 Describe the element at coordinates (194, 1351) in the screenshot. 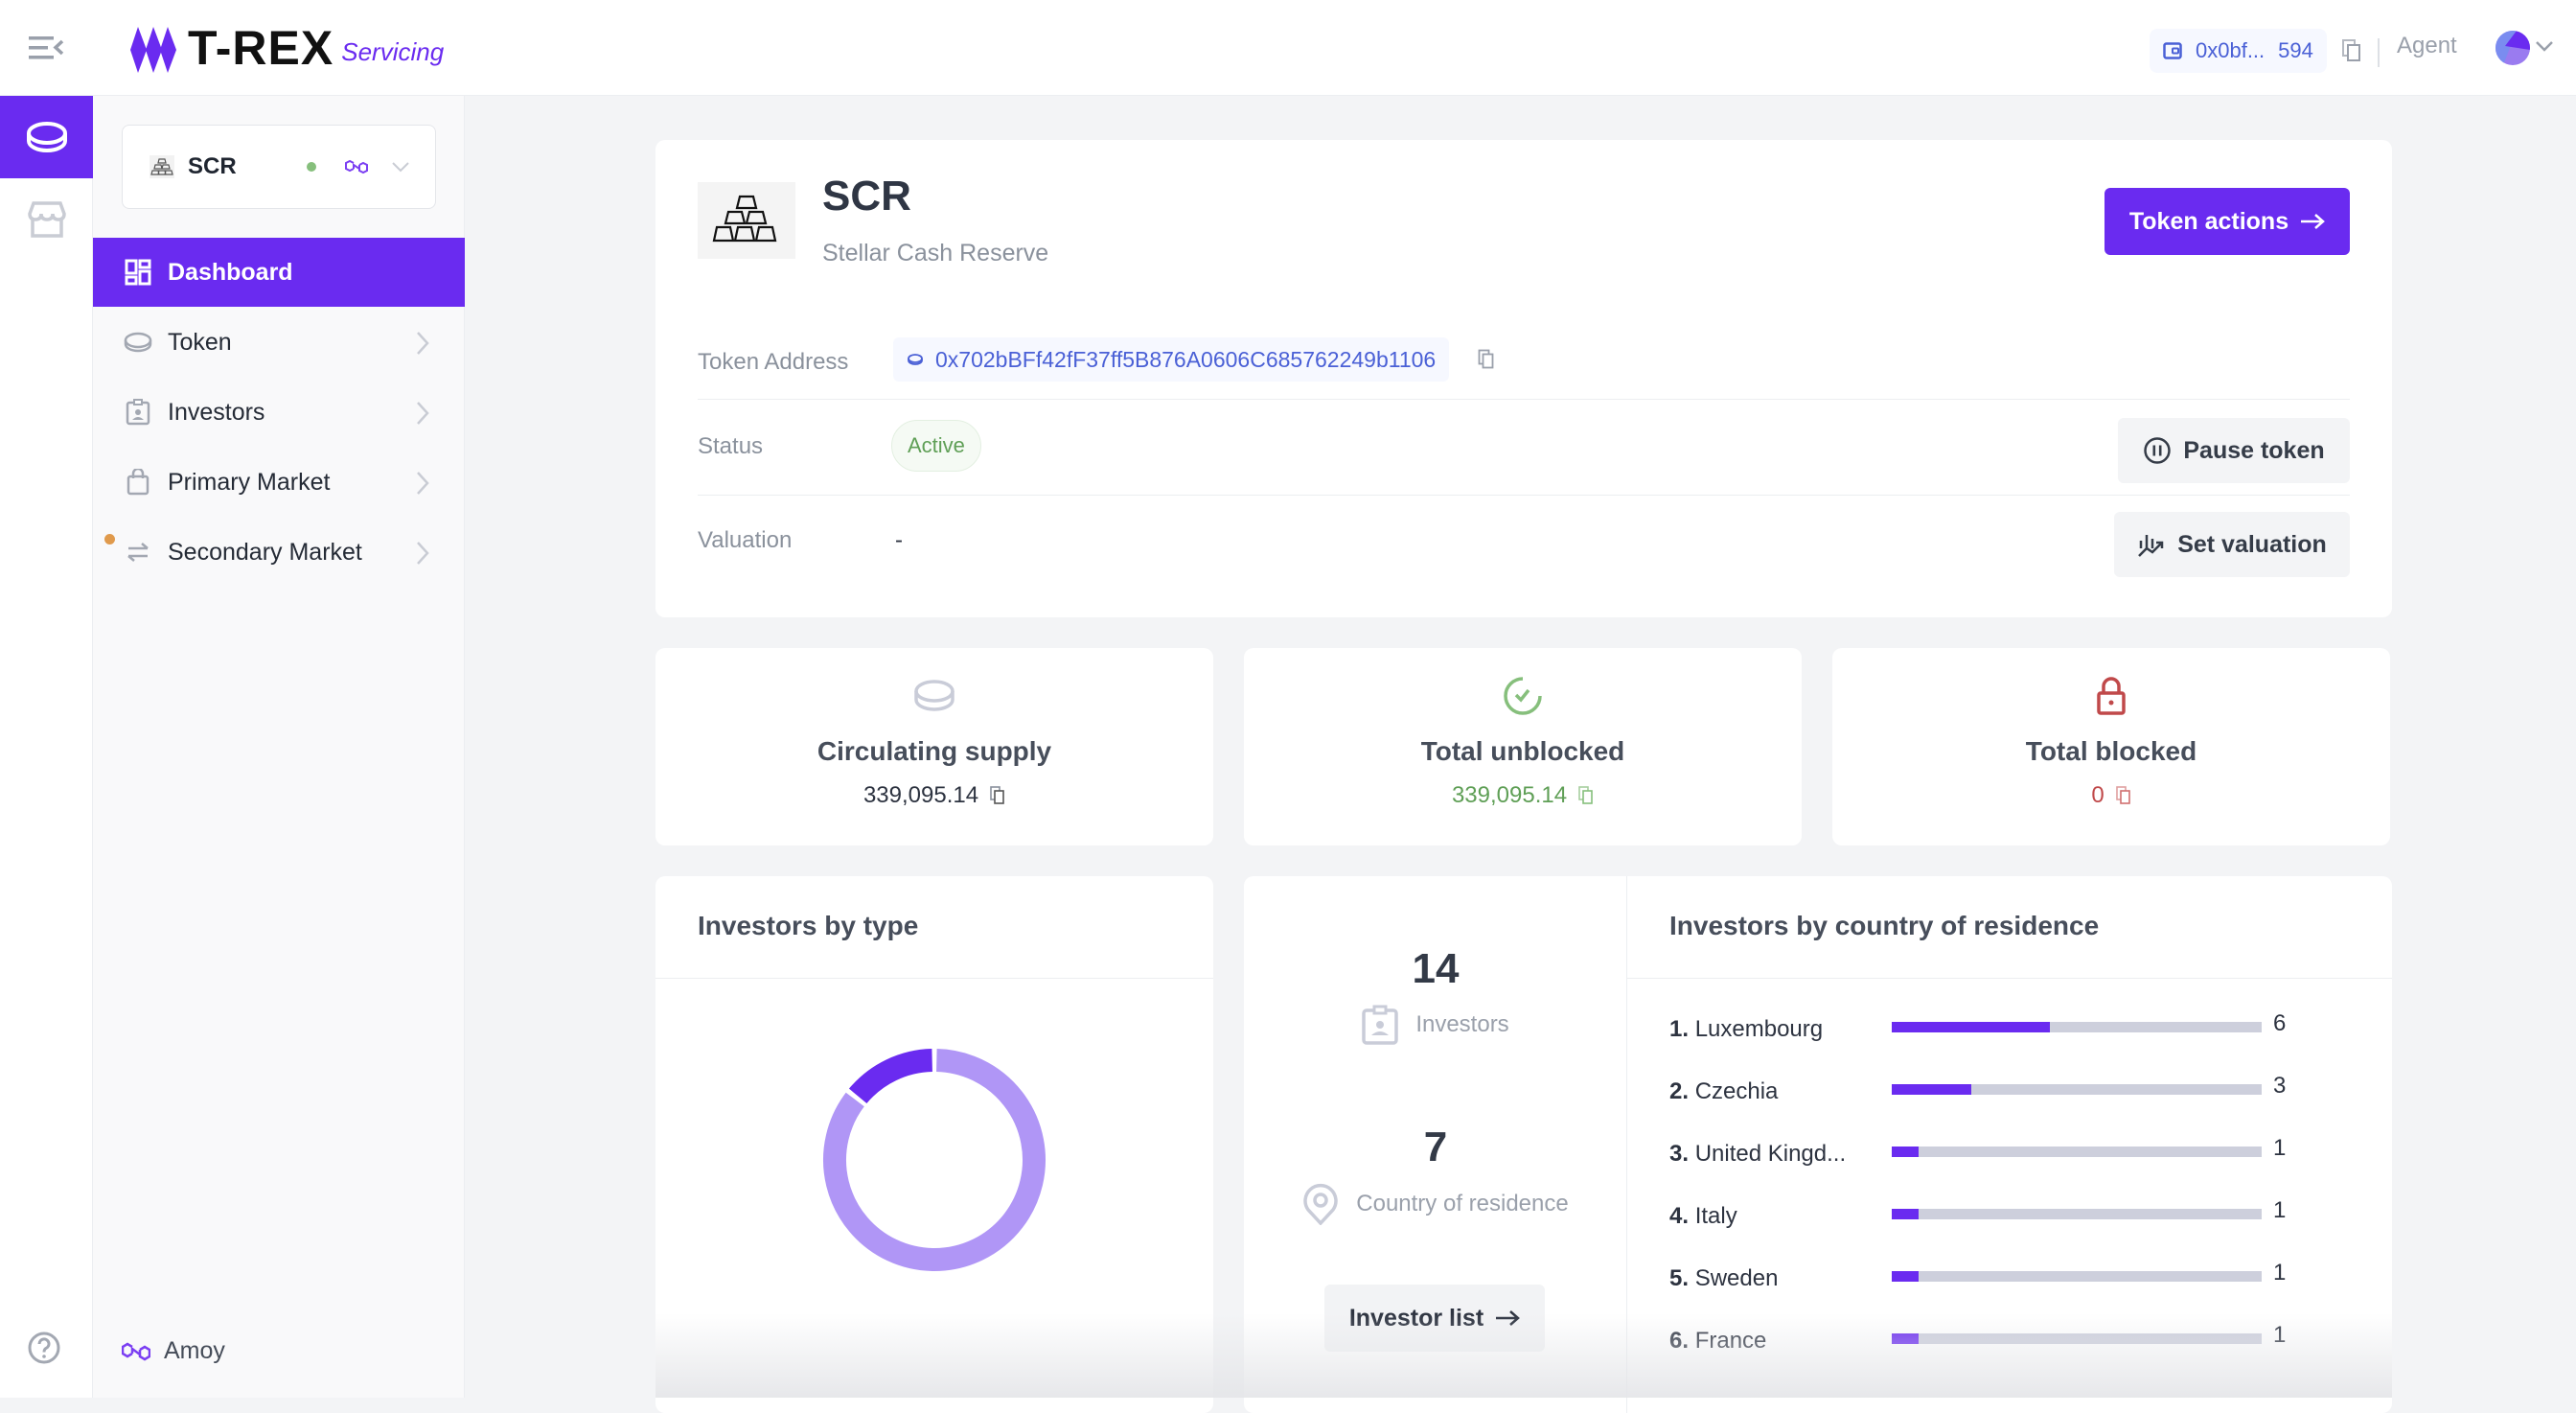

I see `network-name: Amoy` at that location.